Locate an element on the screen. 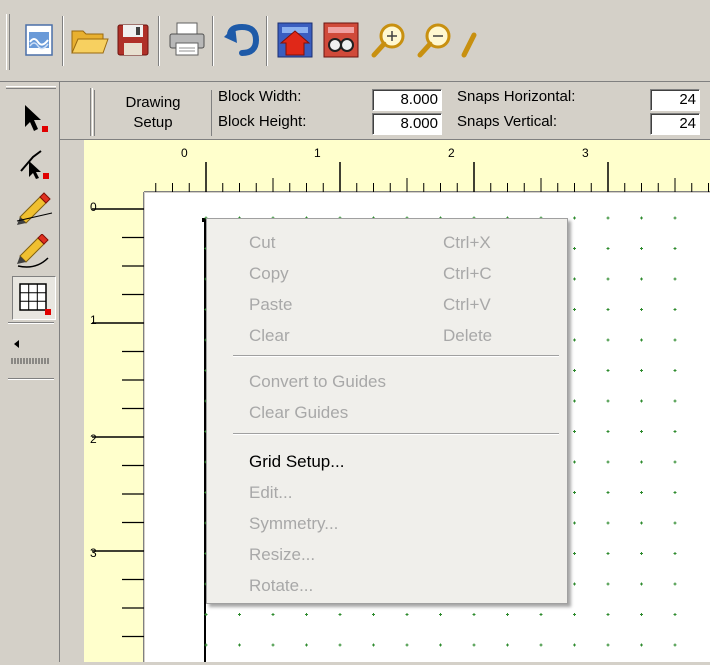 The height and width of the screenshot is (665, 710). block-width-label: Block Width: is located at coordinates (260, 96).